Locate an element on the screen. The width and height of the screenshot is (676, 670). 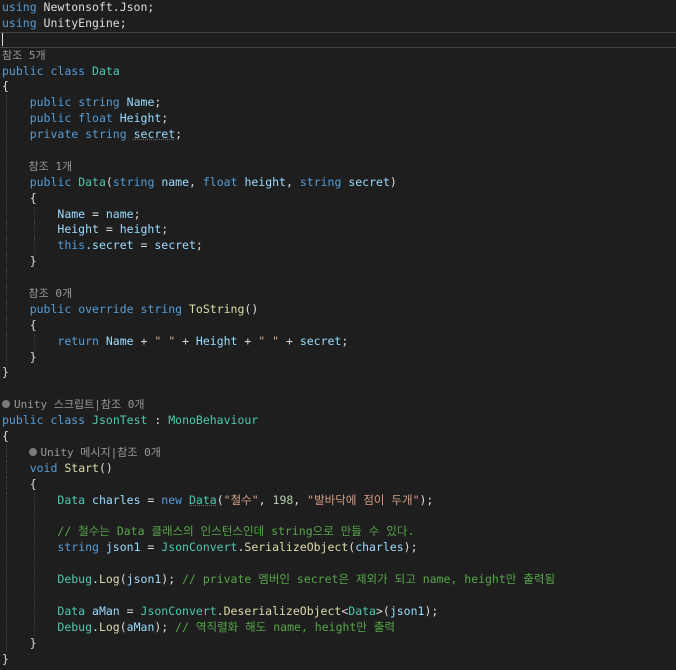
code-line-start-signature: void Start() is located at coordinates (338, 468).